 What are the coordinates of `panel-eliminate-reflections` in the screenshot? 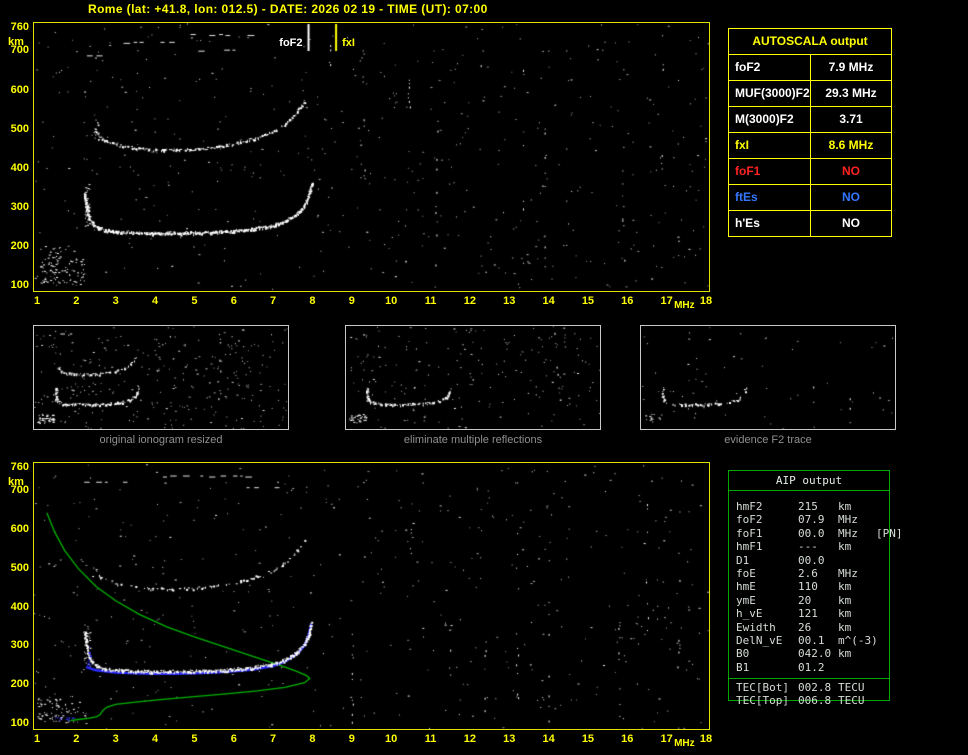 It's located at (473, 377).